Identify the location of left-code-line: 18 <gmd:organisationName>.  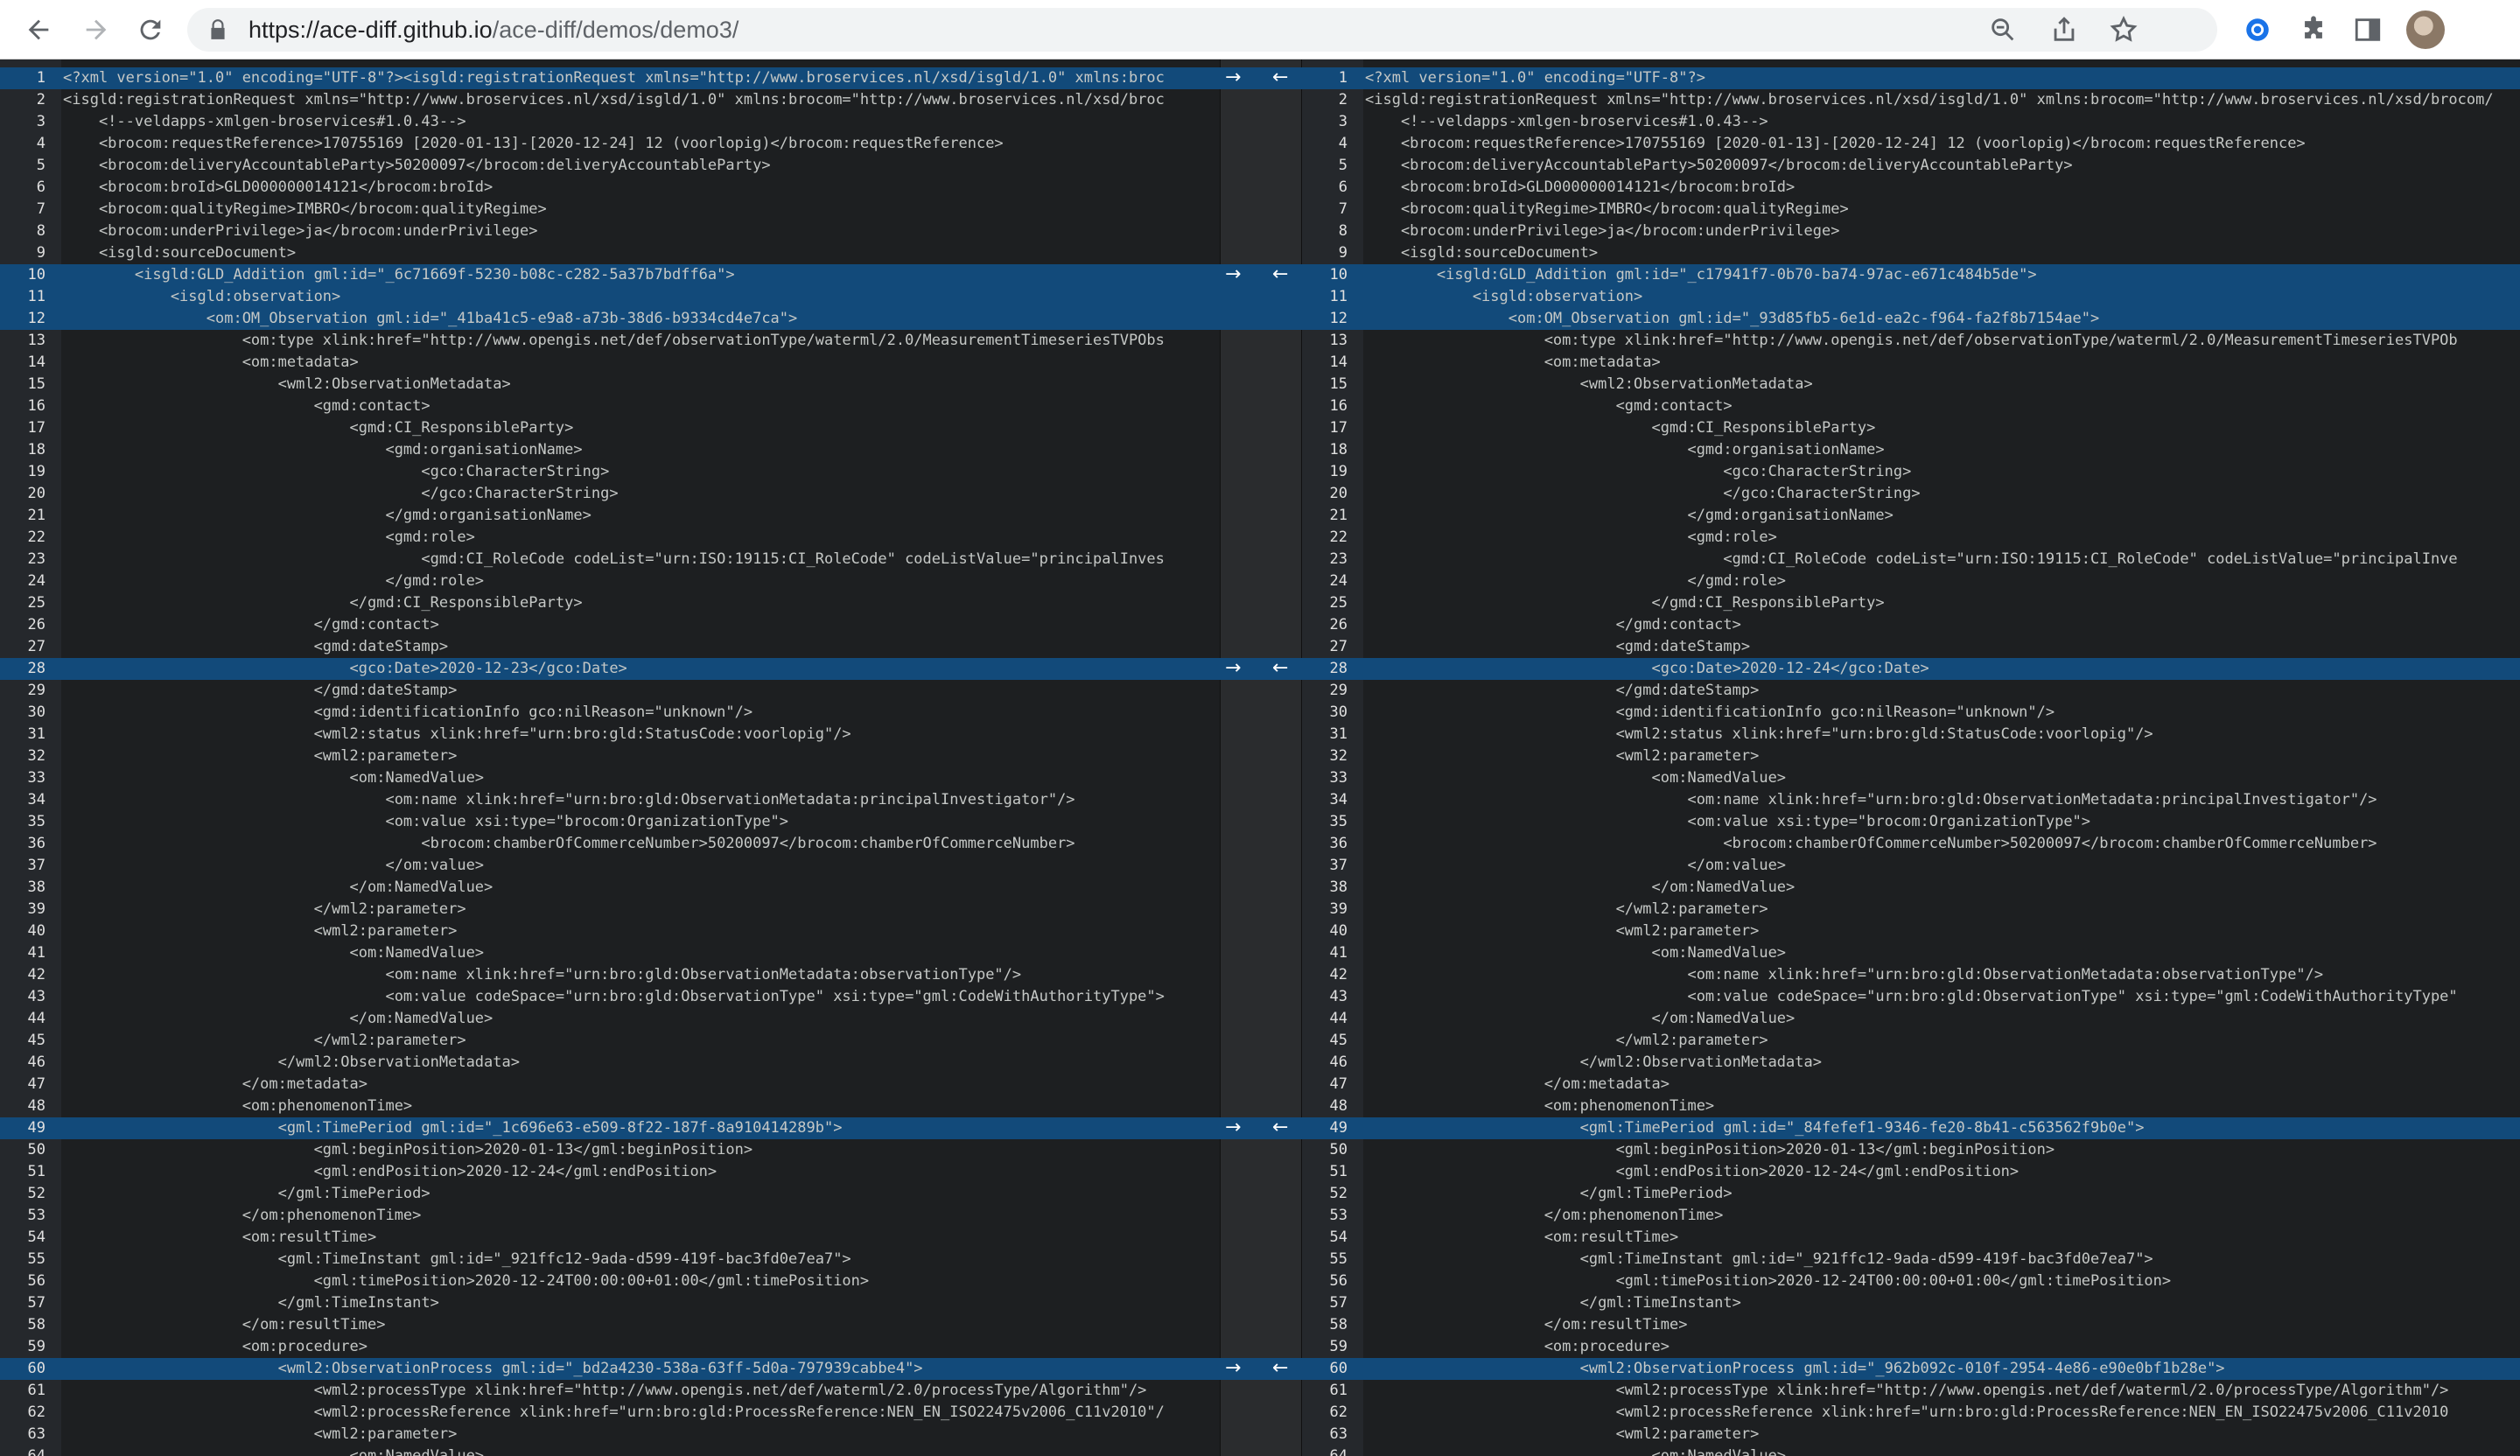
(610, 450).